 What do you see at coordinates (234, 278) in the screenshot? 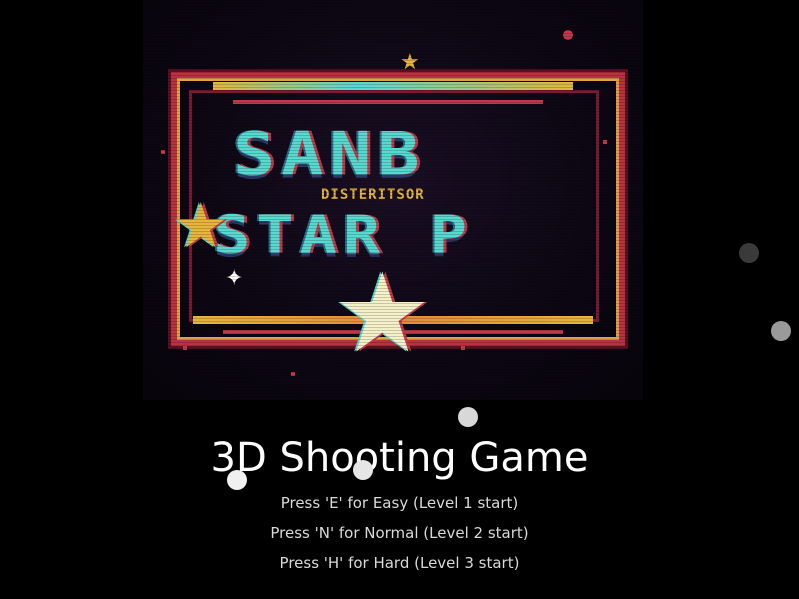
I see `logo-star-icon-small: ✦` at bounding box center [234, 278].